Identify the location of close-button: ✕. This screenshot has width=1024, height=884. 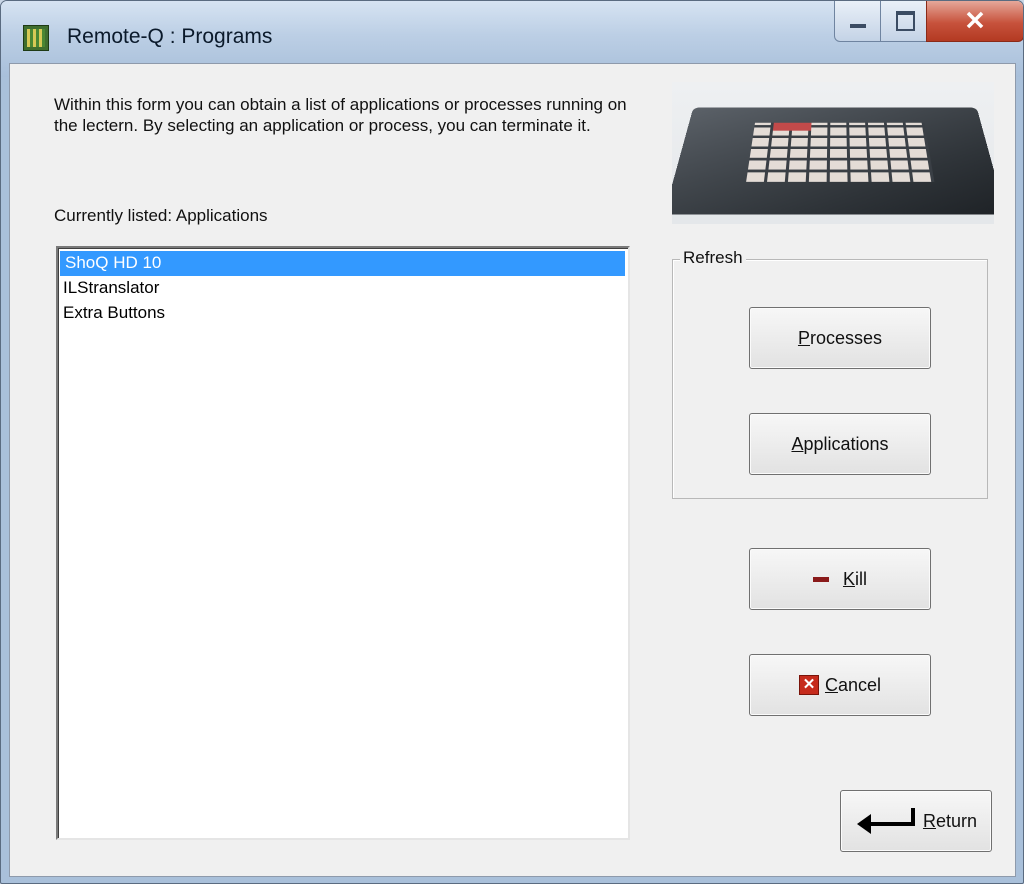
(974, 21).